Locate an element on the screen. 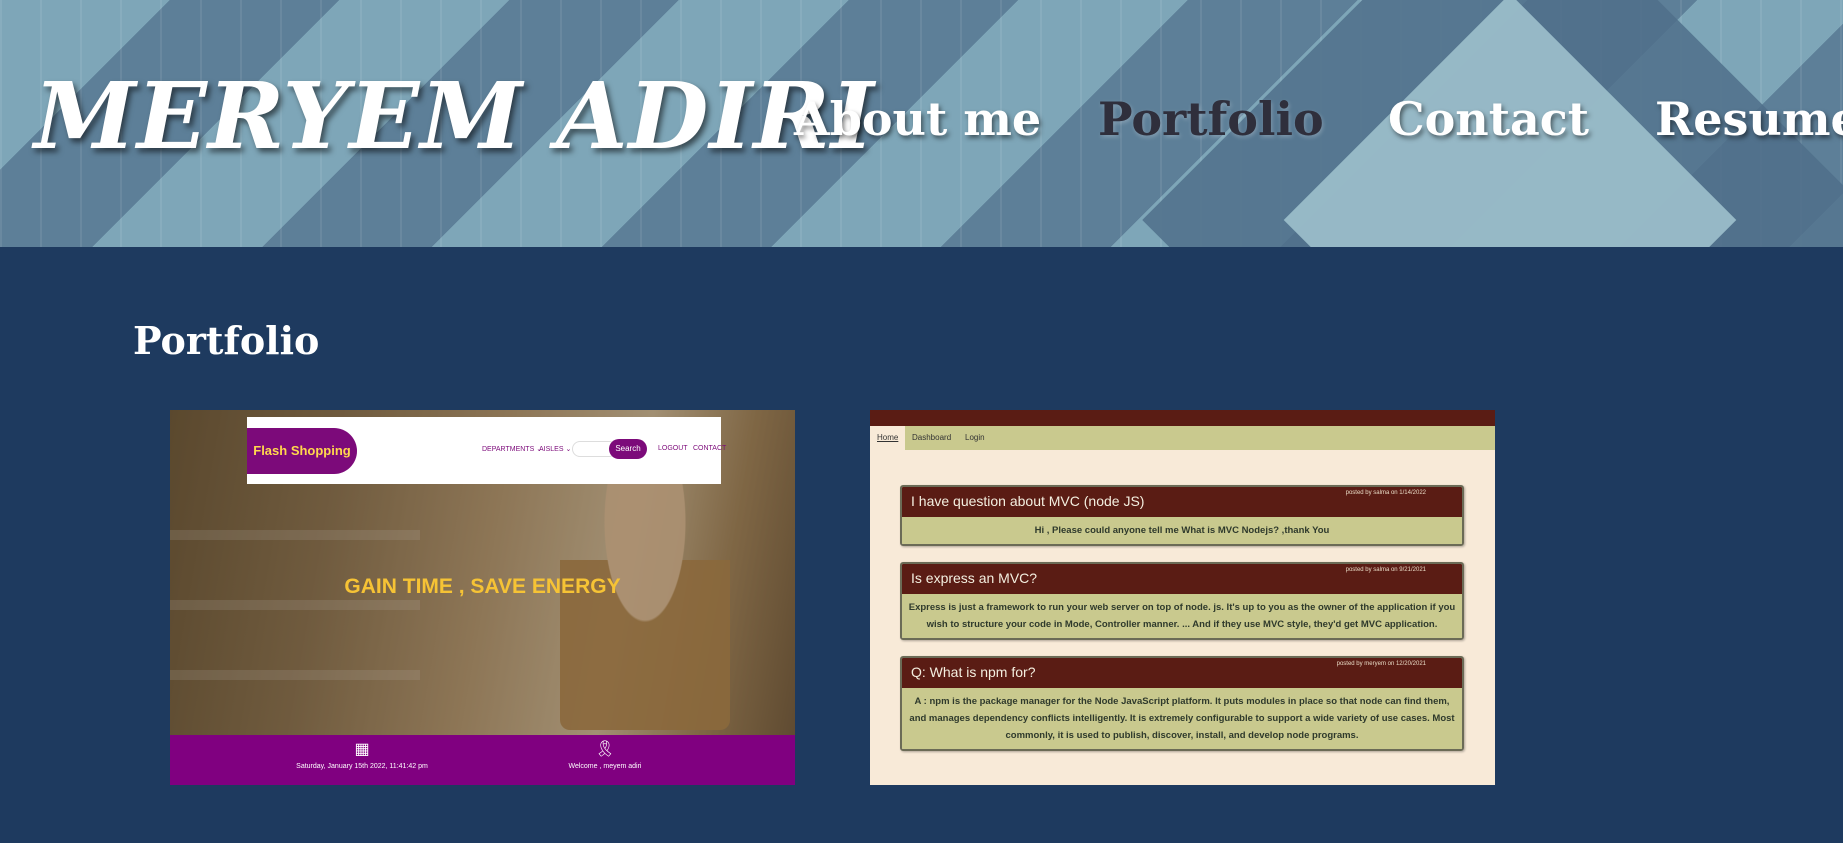 This screenshot has width=1843, height=843. shop-footer-welcome-text: Welcome , meyem adiri is located at coordinates (605, 766).